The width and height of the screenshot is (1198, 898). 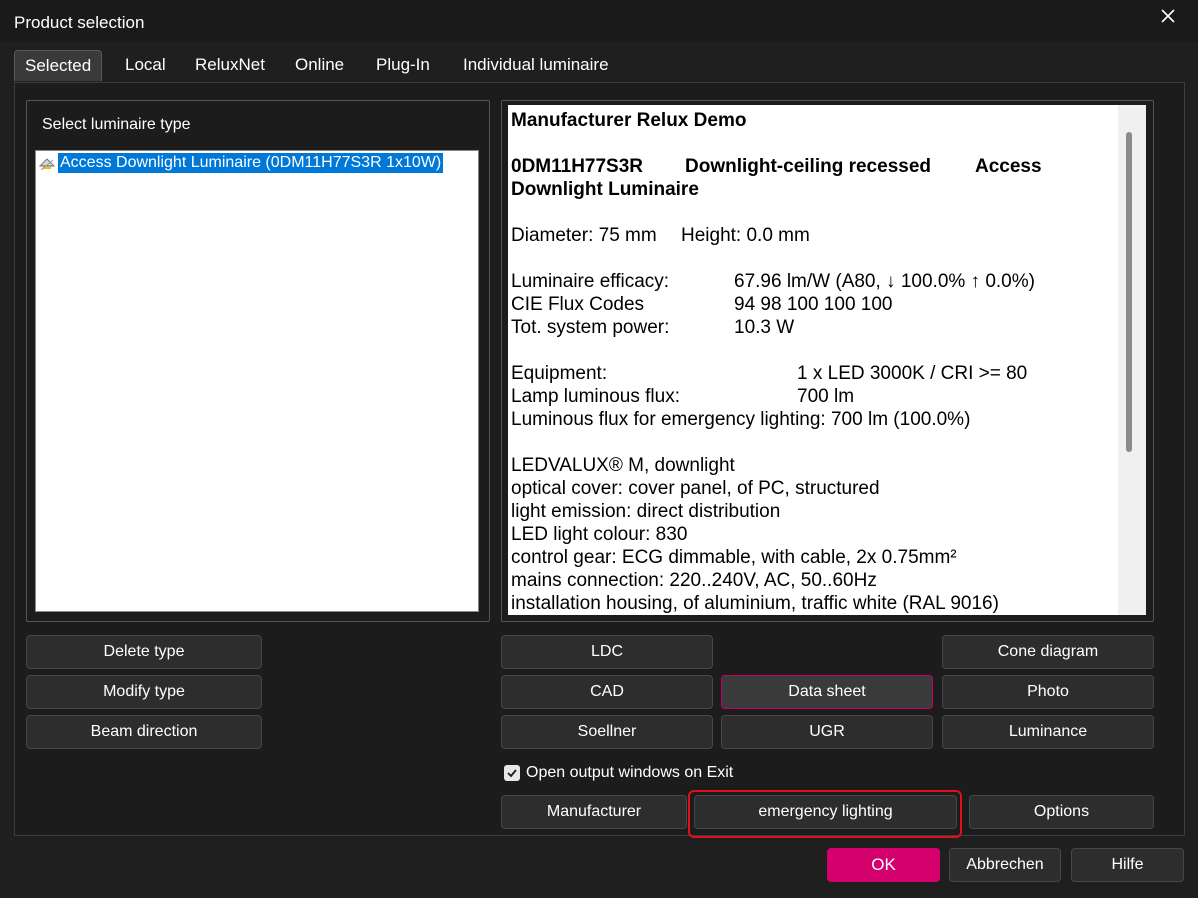 What do you see at coordinates (623, 465) in the screenshot?
I see `description-line: LEDVALUX® M, downlight` at bounding box center [623, 465].